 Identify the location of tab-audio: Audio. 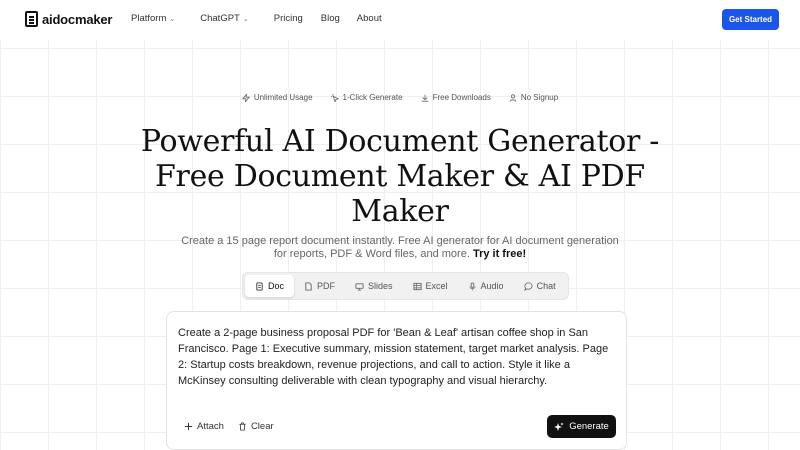
(486, 286).